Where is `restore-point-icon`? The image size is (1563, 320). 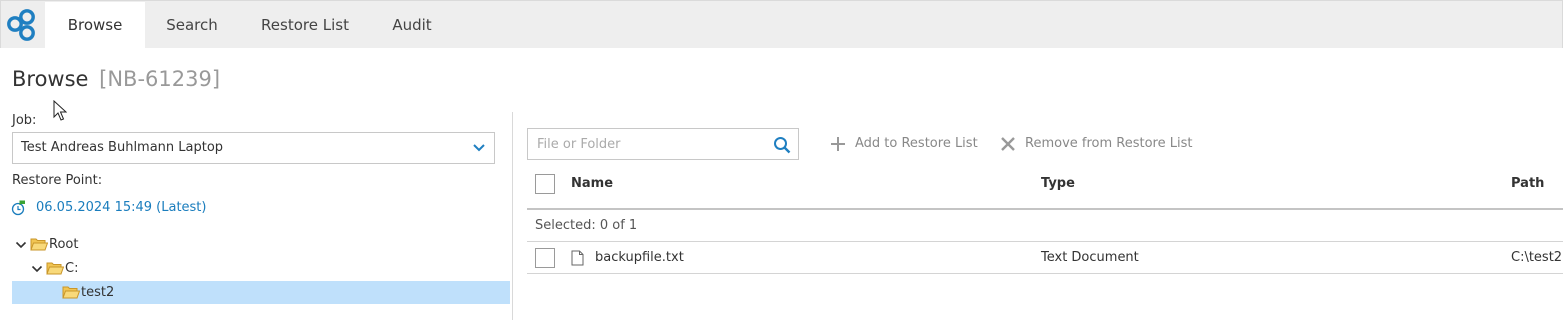 restore-point-icon is located at coordinates (18, 208).